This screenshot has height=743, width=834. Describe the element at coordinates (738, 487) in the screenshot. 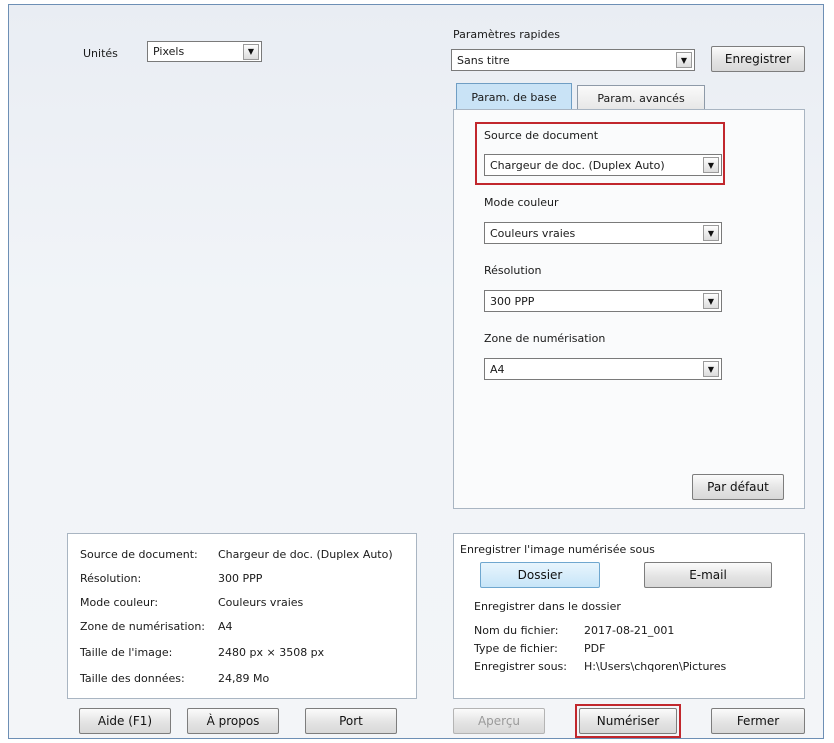

I see `default-button: Par défaut` at that location.